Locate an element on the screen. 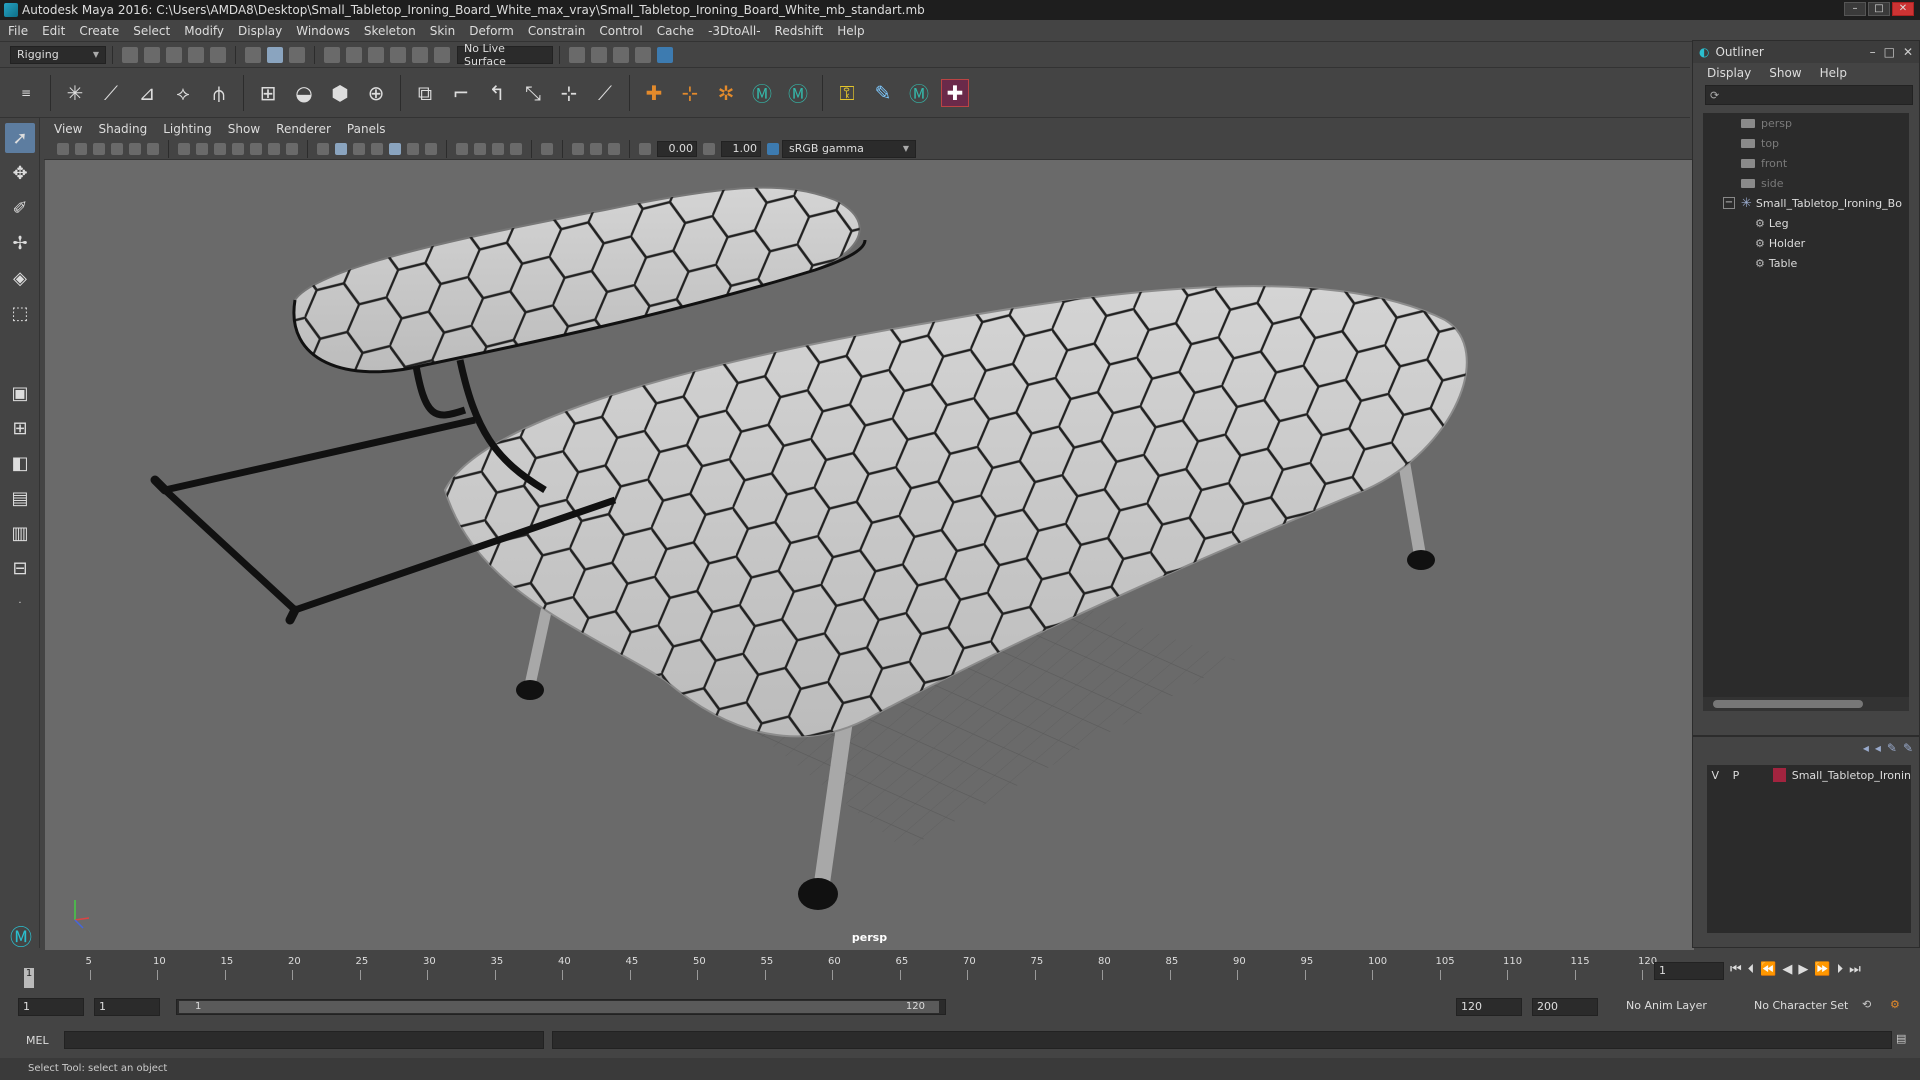 This screenshot has width=1920, height=1080. gate-mask-icon is located at coordinates (238, 148).